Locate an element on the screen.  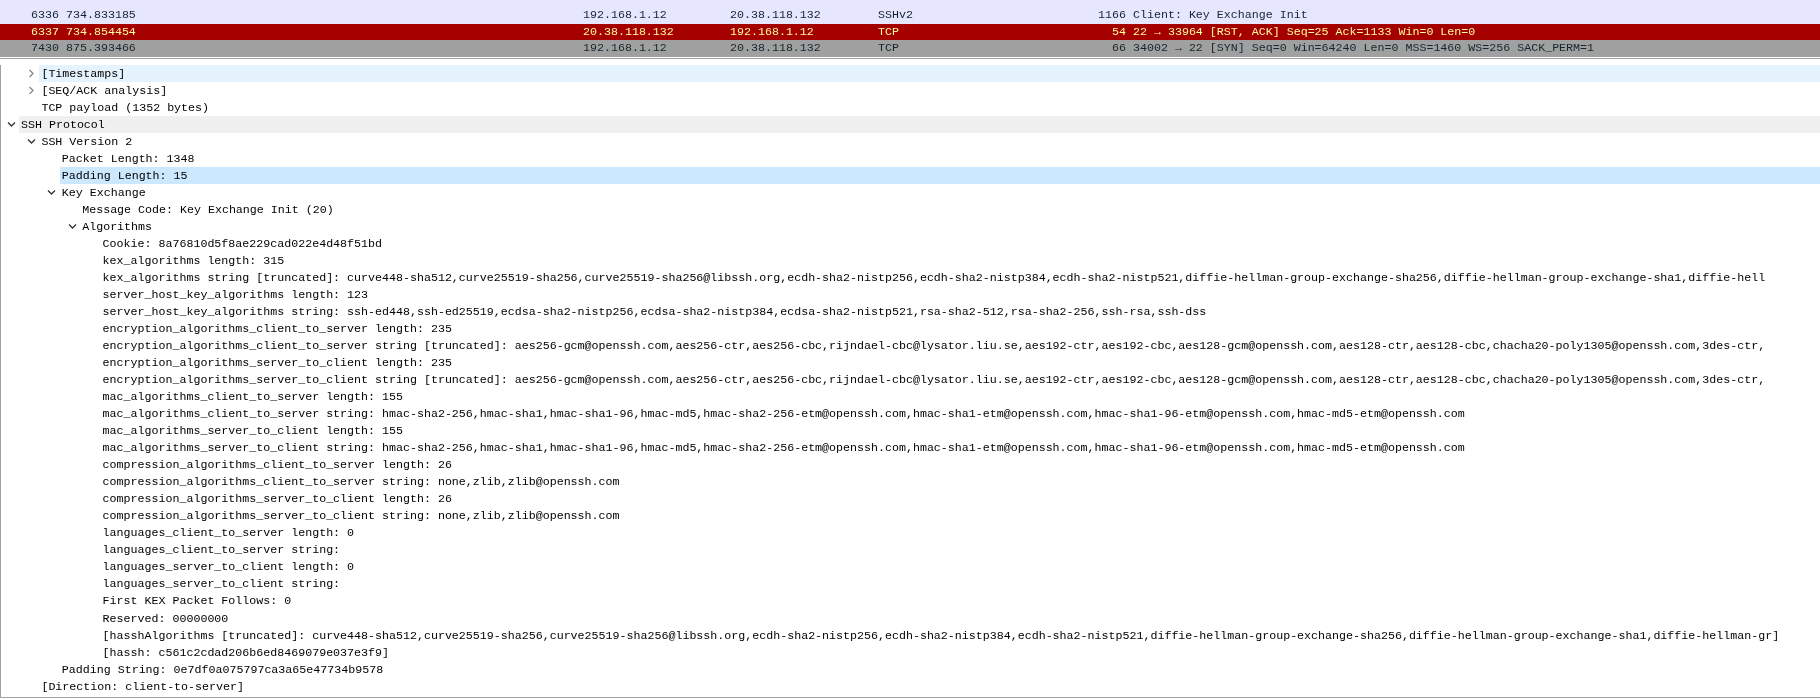
tree-item: Packet Length: 1348 is located at coordinates (939, 159).